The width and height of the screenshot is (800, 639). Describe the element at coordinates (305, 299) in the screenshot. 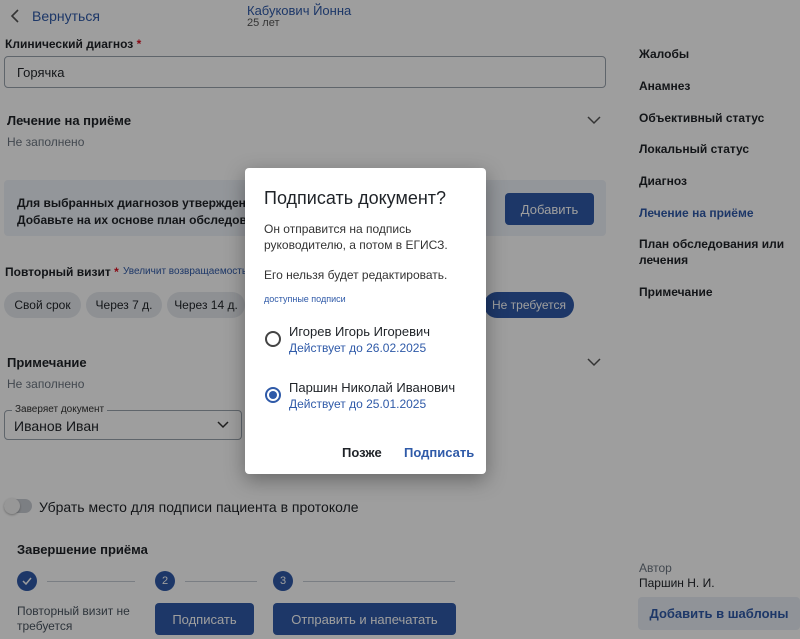

I see `signatures-caption: доступные подписи` at that location.